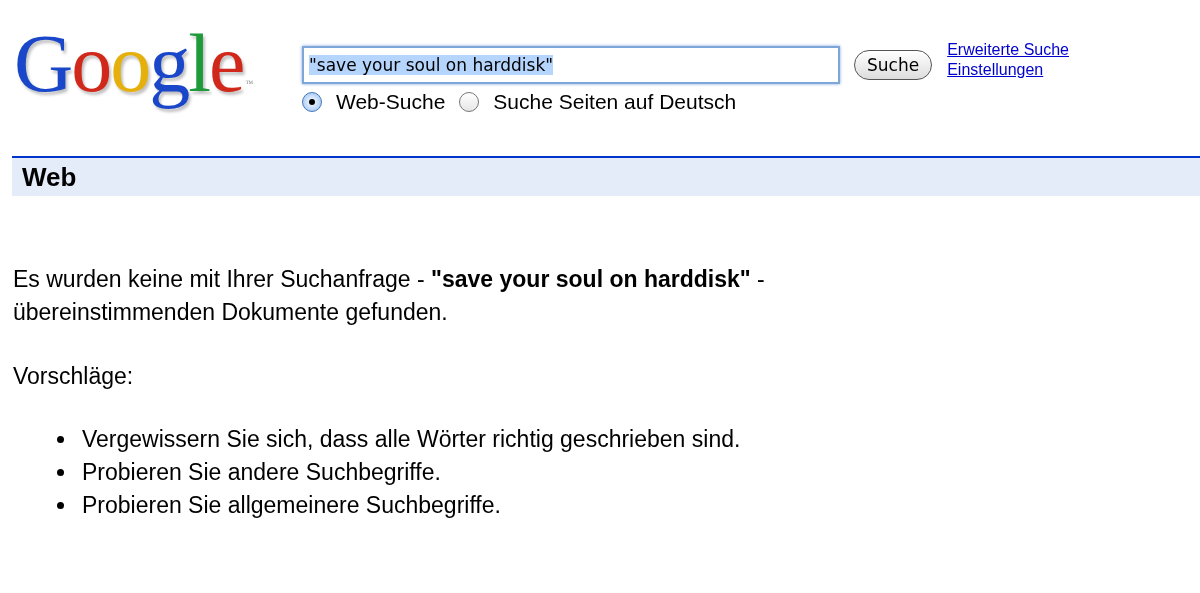 The height and width of the screenshot is (593, 1200). I want to click on radio-label: Web-Suche, so click(391, 102).